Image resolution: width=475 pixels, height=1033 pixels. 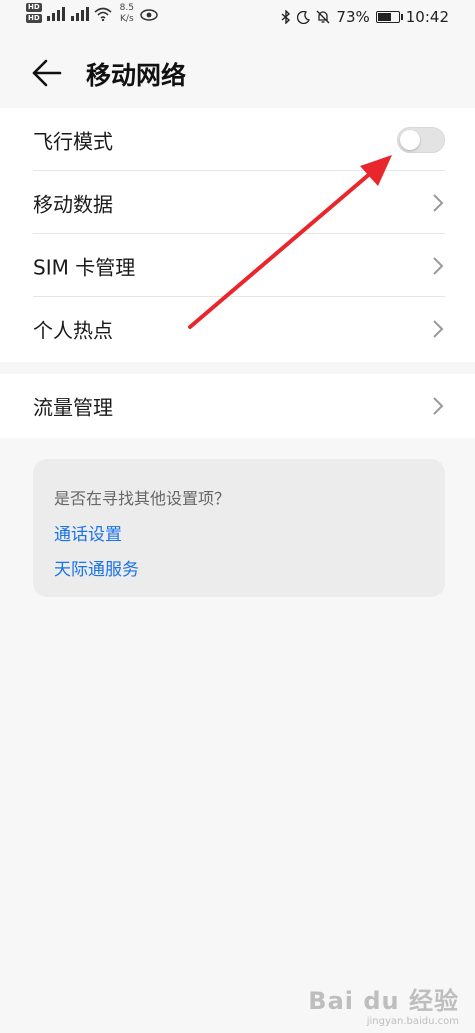 What do you see at coordinates (323, 17) in the screenshot?
I see `mute-bell-icon` at bounding box center [323, 17].